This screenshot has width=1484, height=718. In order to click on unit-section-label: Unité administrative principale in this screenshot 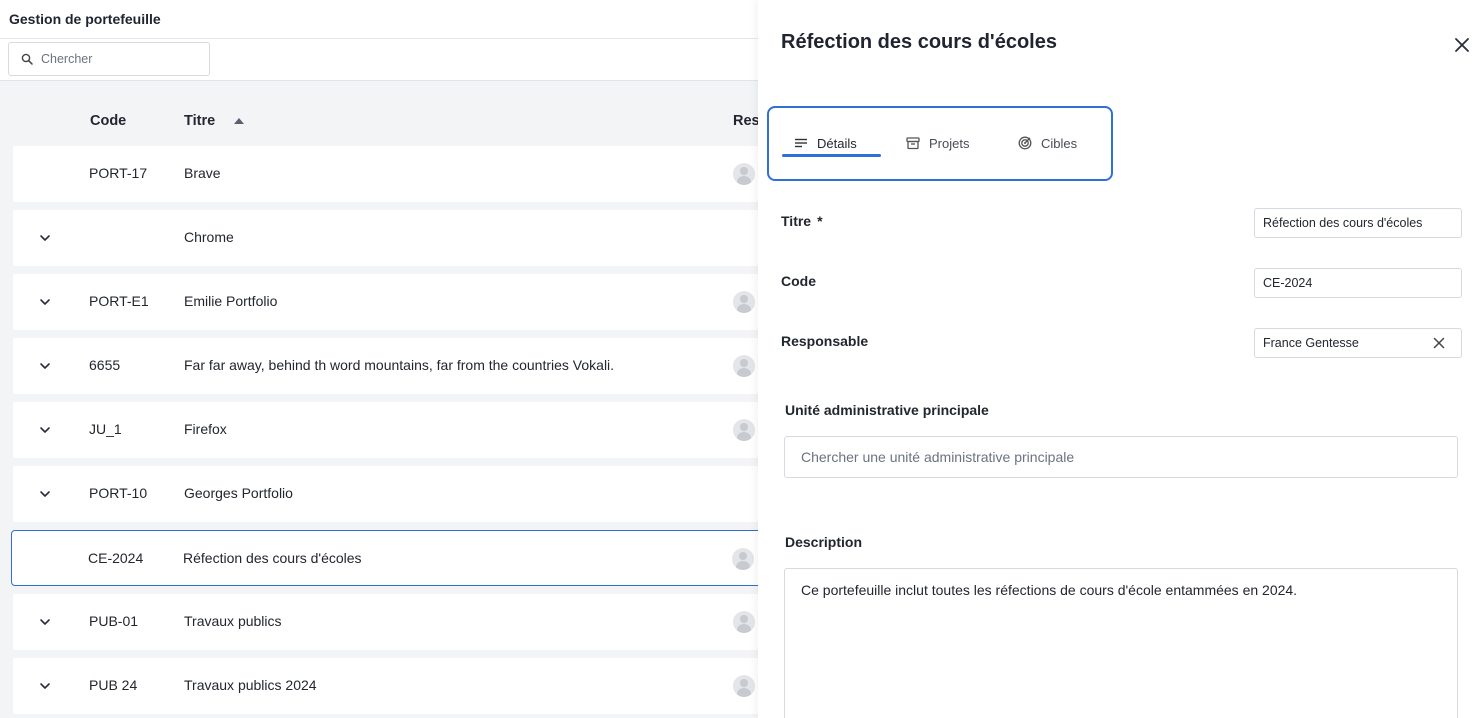, I will do `click(887, 410)`.